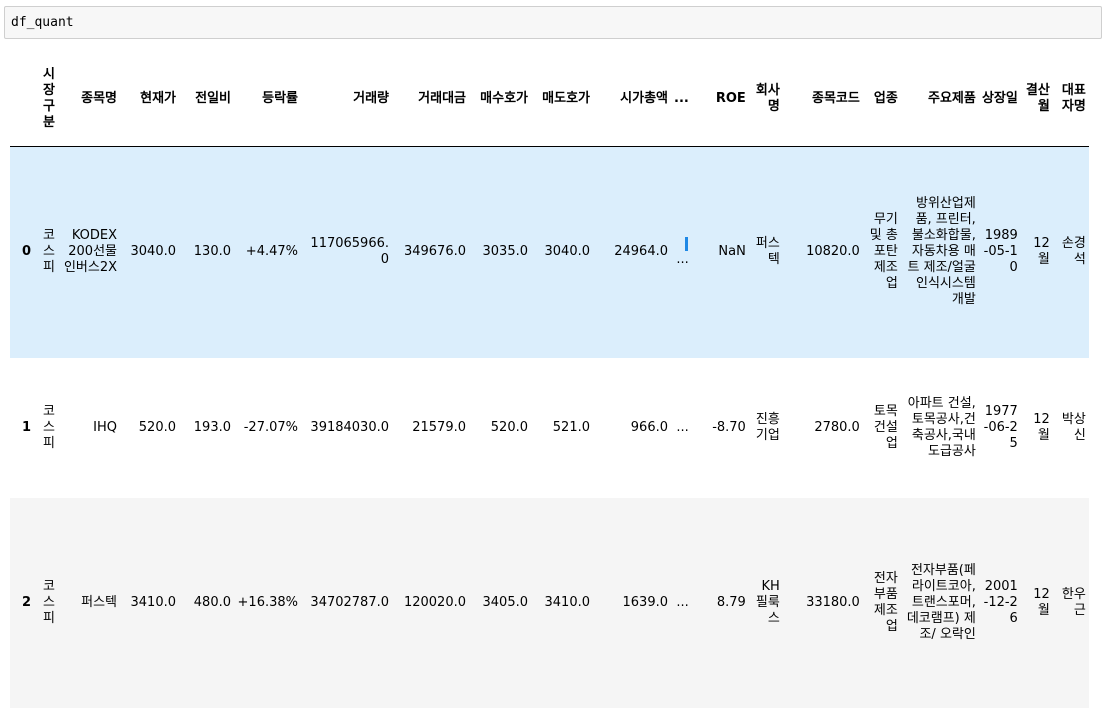  What do you see at coordinates (941, 427) in the screenshot?
I see `table-cell: 아파트 건설,토목공사,건축공사,국내도급공사` at bounding box center [941, 427].